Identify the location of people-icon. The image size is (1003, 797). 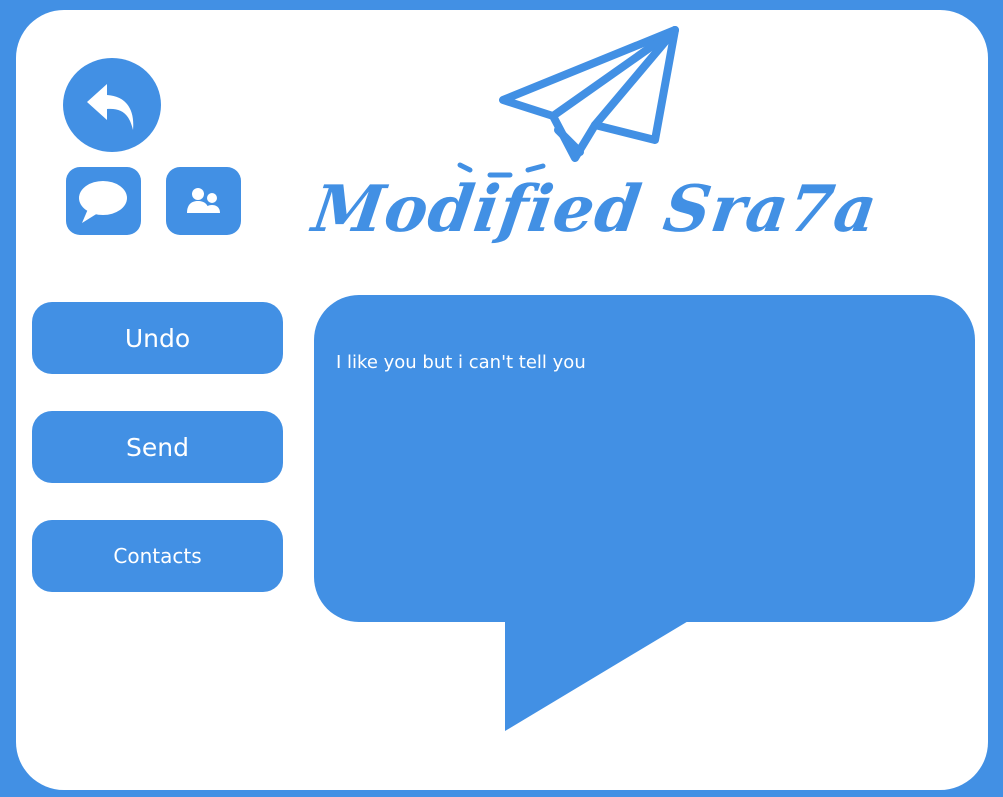
(203, 200).